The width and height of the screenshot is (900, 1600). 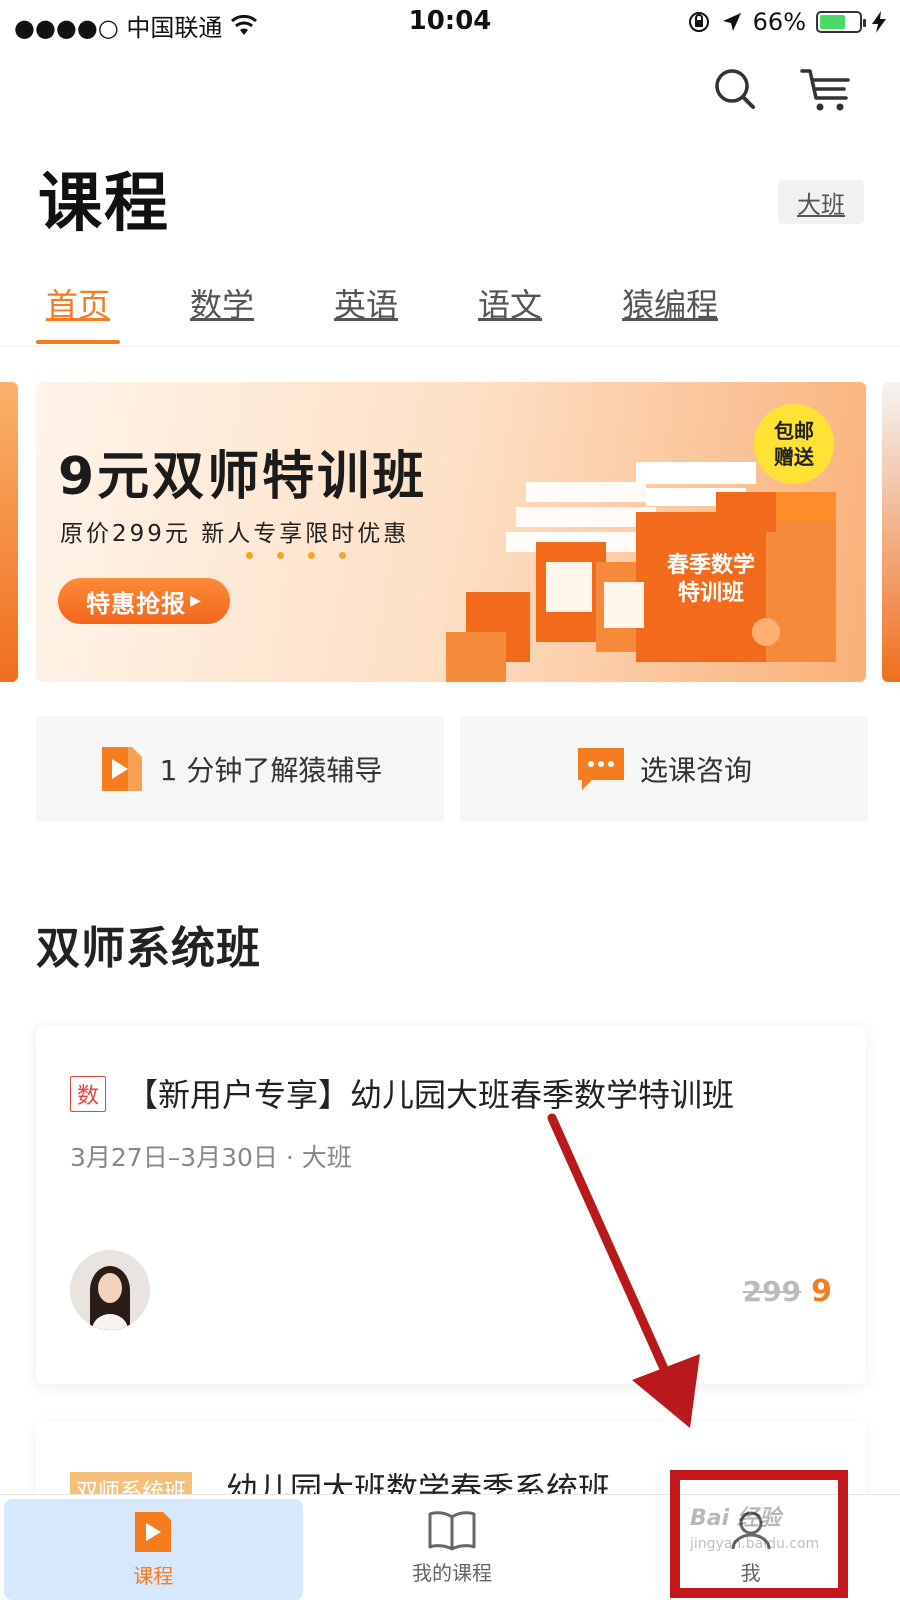 What do you see at coordinates (296, 555) in the screenshot?
I see `carousel-dots` at bounding box center [296, 555].